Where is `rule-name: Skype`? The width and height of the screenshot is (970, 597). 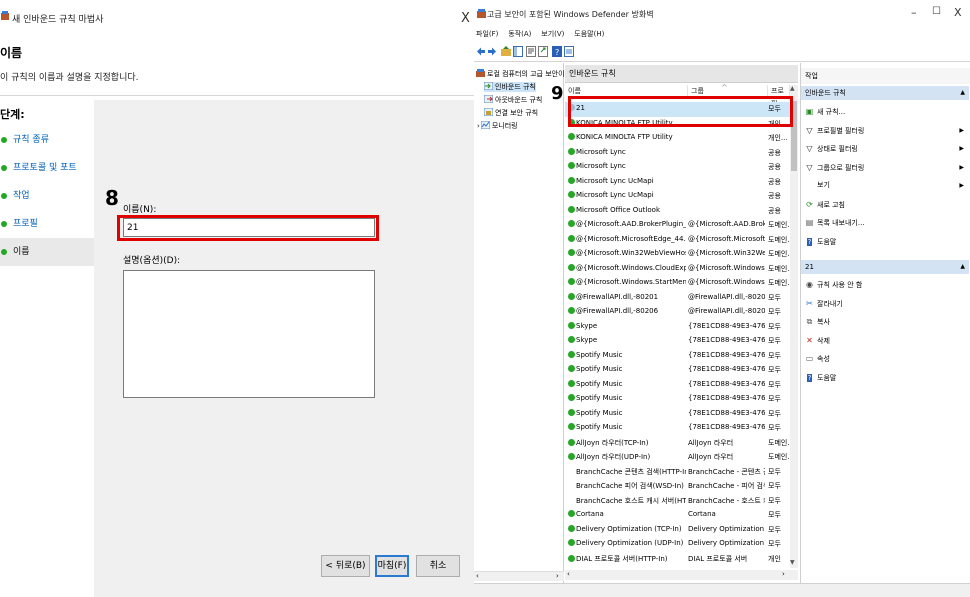 rule-name: Skype is located at coordinates (587, 325).